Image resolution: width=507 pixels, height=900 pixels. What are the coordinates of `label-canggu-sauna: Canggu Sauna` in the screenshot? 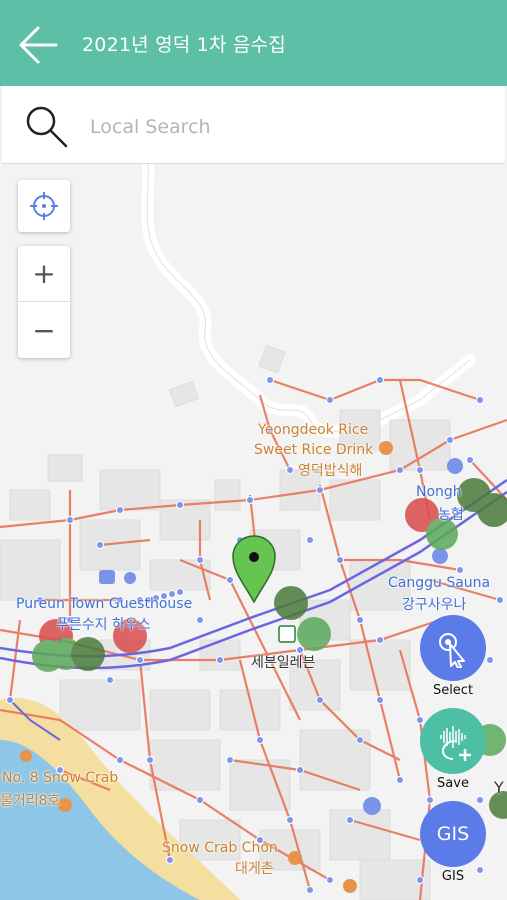 It's located at (439, 583).